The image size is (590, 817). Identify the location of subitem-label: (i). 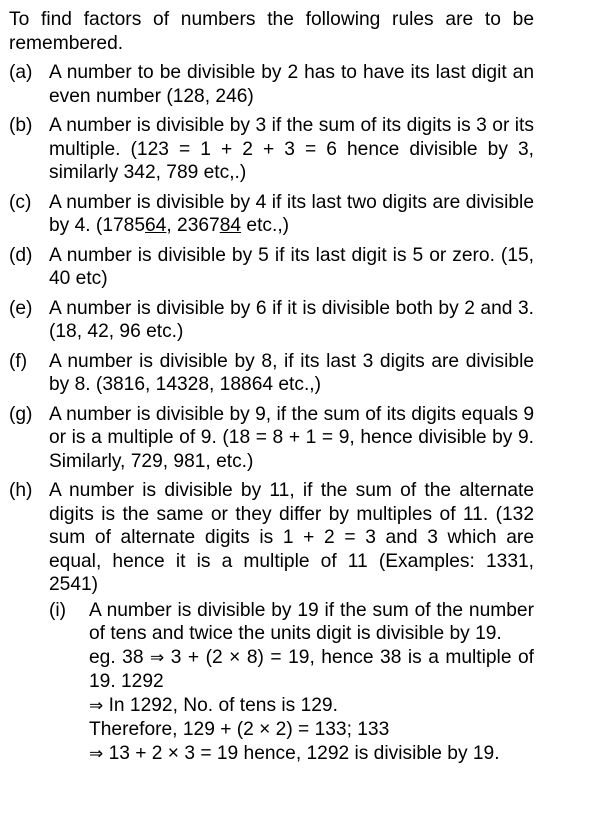
(58, 610).